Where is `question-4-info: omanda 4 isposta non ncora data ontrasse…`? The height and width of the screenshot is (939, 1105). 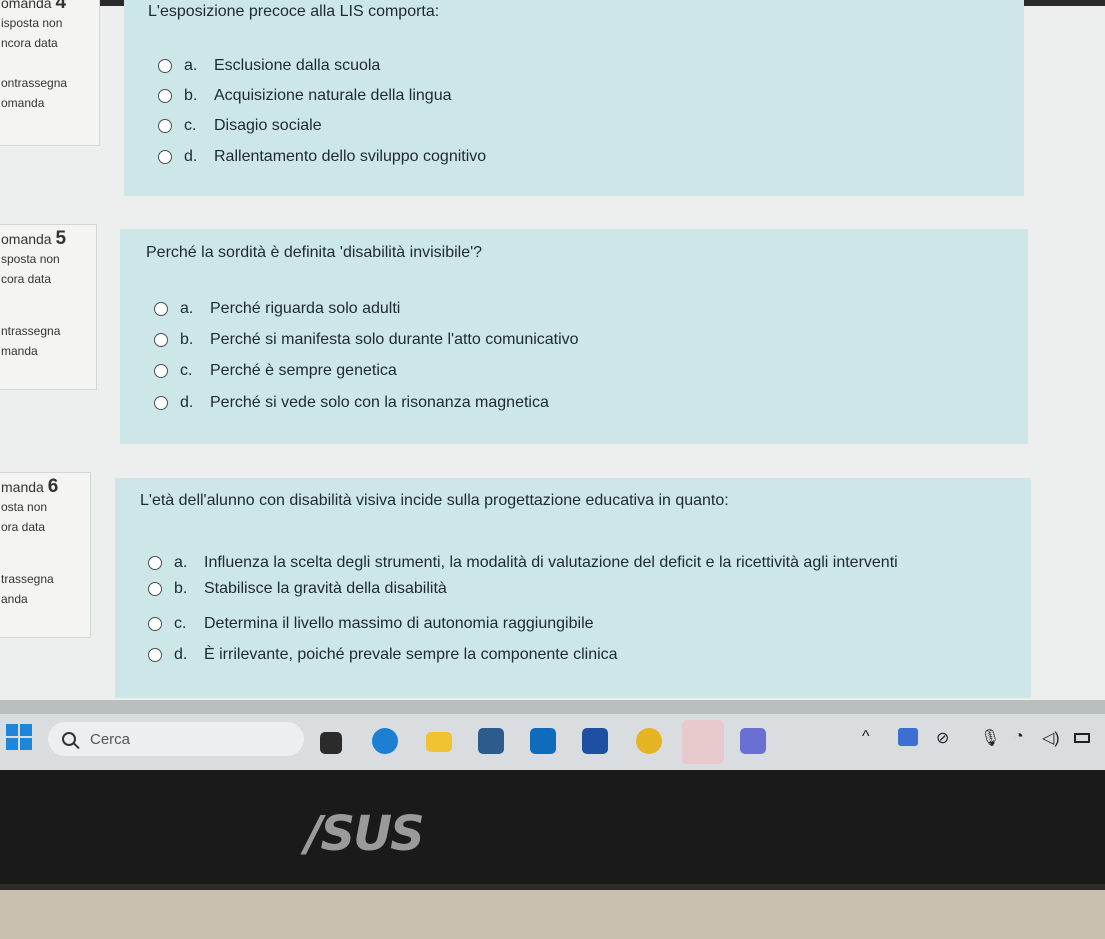
question-4-info: omanda 4 isposta non ncora data ontrasse… is located at coordinates (50, 73).